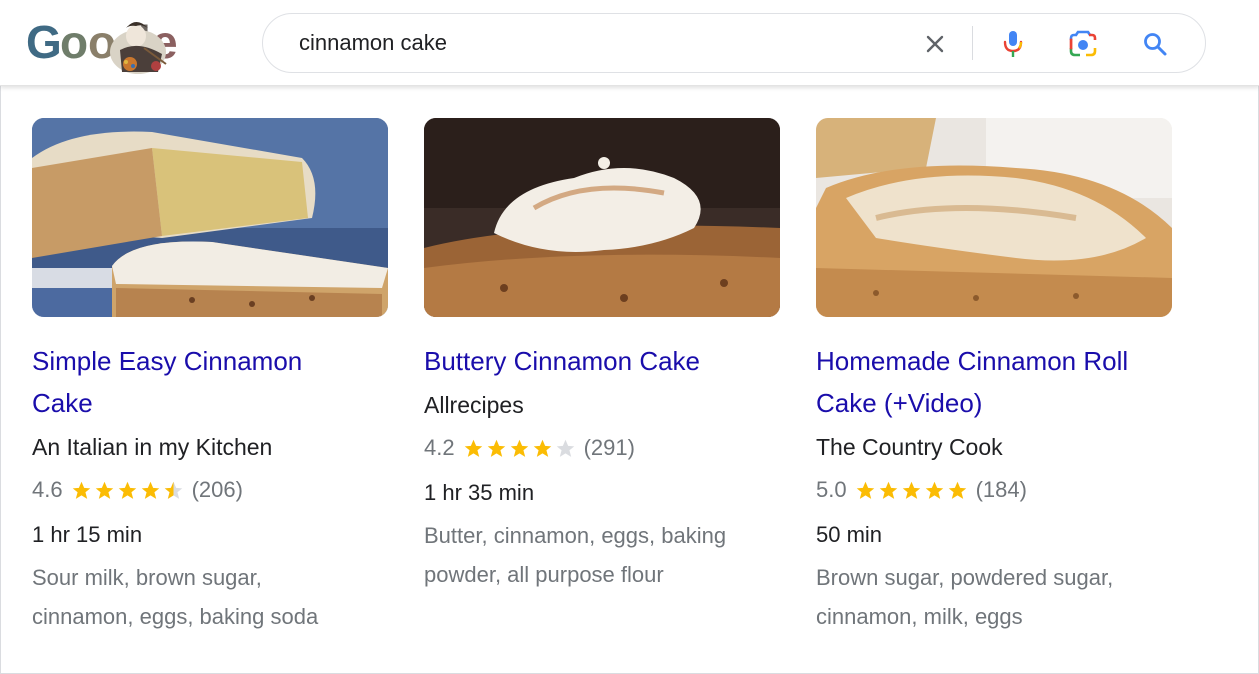  What do you see at coordinates (44, 42) in the screenshot?
I see `svg-text: G` at bounding box center [44, 42].